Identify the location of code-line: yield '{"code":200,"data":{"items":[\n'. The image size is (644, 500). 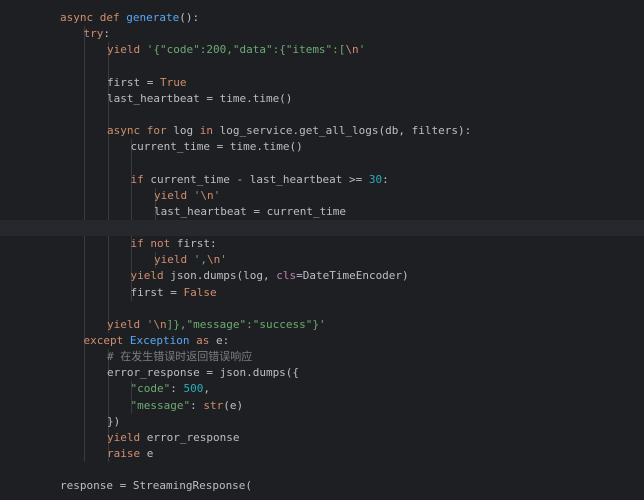
(322, 50).